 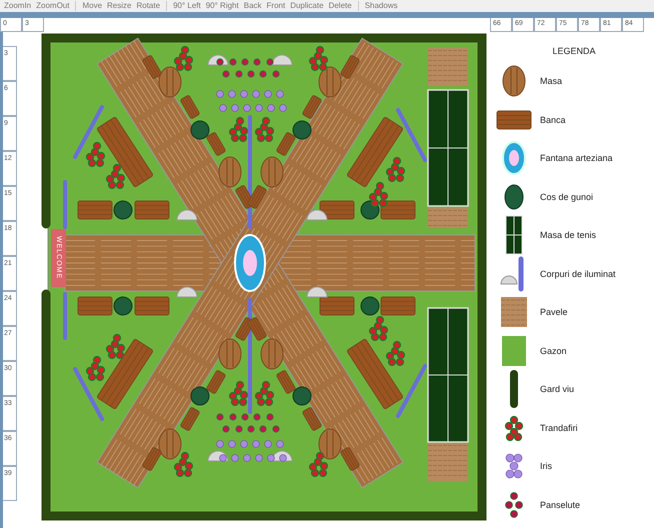 What do you see at coordinates (514, 466) in the screenshot?
I see `iris-icon` at bounding box center [514, 466].